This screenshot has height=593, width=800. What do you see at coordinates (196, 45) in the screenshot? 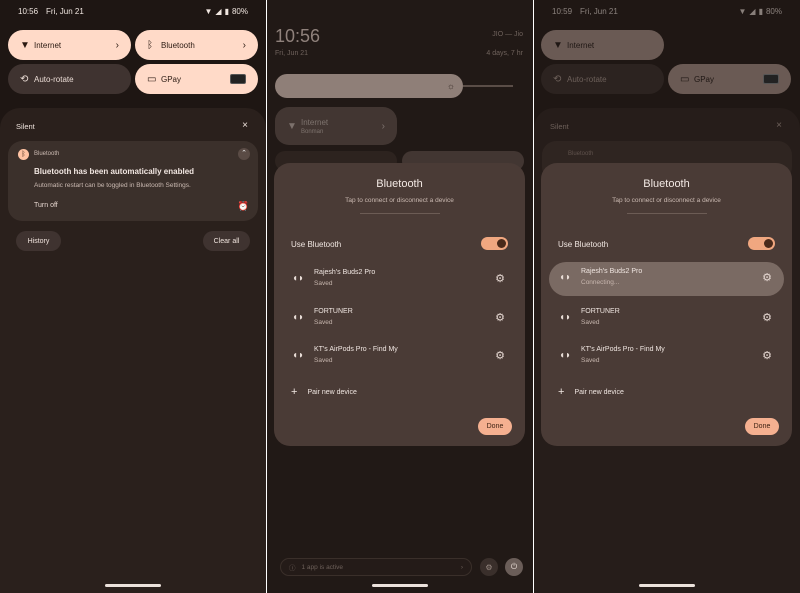
I see `tile-bluetooth: ᛒ Bluetooth ›` at bounding box center [196, 45].